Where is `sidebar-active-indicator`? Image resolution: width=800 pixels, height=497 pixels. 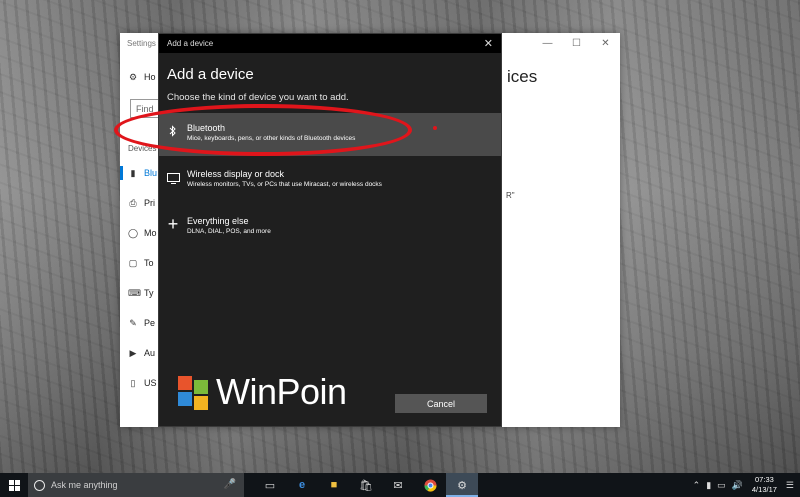 sidebar-active-indicator is located at coordinates (121, 173).